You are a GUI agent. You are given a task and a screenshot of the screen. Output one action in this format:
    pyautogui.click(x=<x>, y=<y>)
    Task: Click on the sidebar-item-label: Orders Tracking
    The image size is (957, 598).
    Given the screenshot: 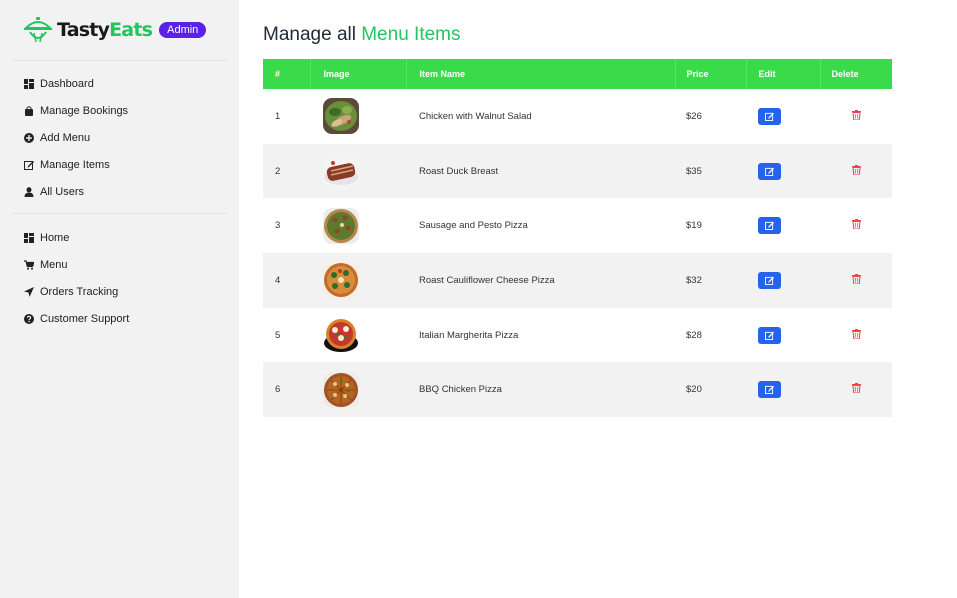 What is the action you would take?
    pyautogui.click(x=79, y=291)
    